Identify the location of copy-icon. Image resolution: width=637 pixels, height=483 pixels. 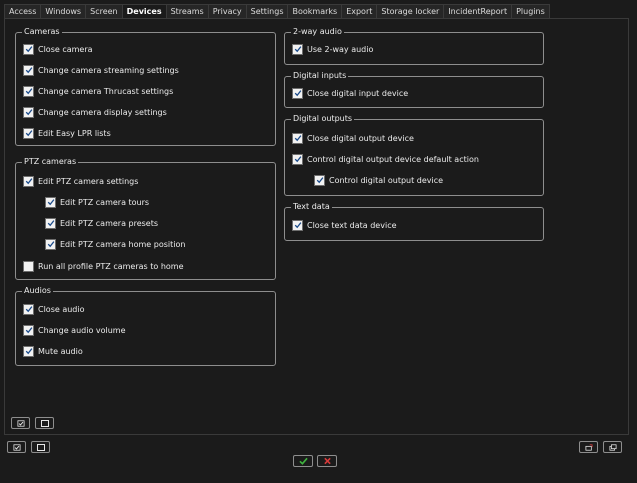
(612, 447).